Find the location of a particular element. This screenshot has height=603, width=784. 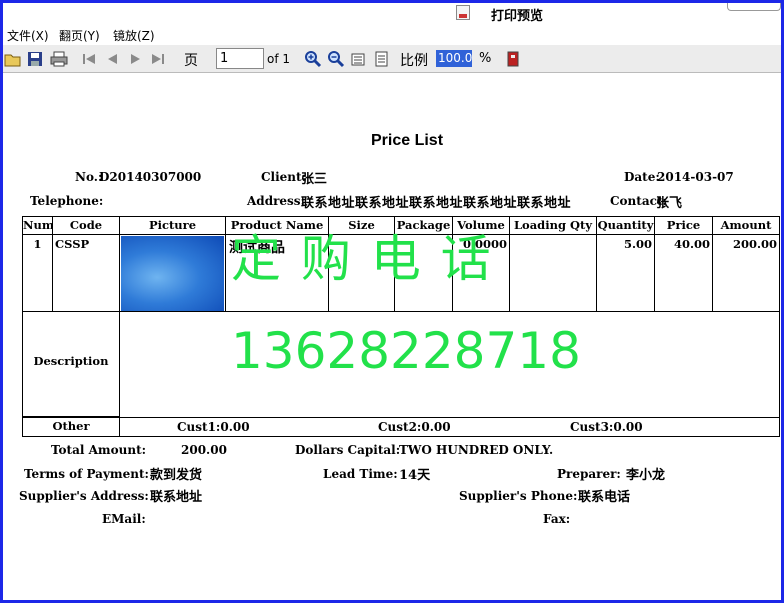

terms-of-payment-value: 款到发货 is located at coordinates (176, 475).